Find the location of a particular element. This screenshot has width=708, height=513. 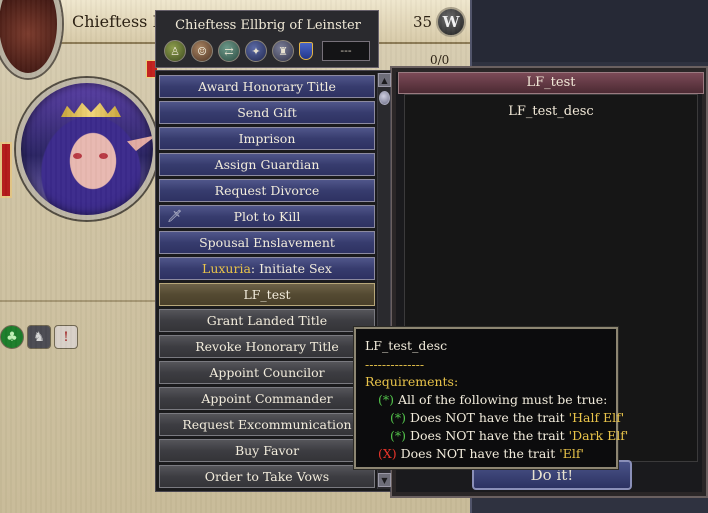

menu-item-label: LF_test is located at coordinates (267, 294).